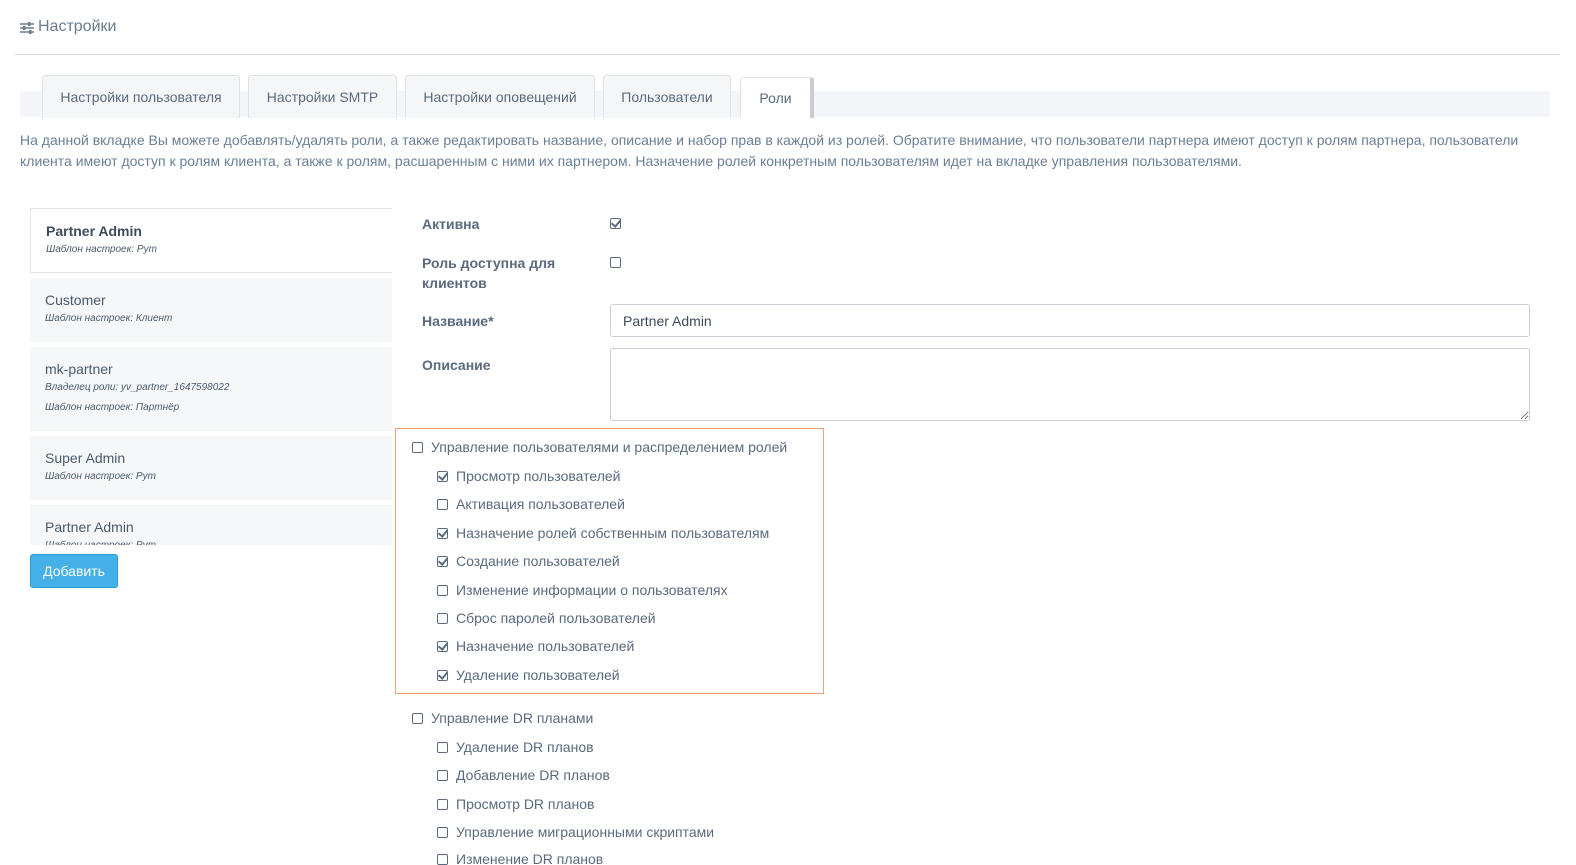 This screenshot has height=865, width=1576. I want to click on tab-users: Пользователи, so click(667, 96).